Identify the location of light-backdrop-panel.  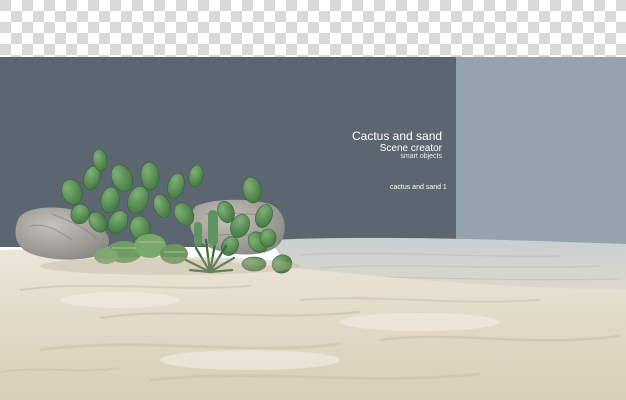
(541, 152).